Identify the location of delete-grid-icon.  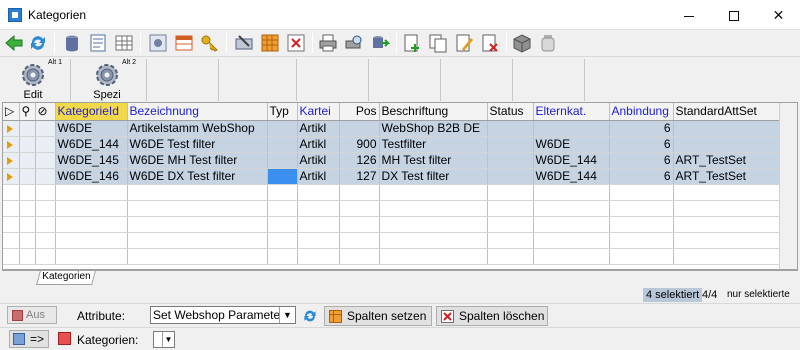
(296, 43).